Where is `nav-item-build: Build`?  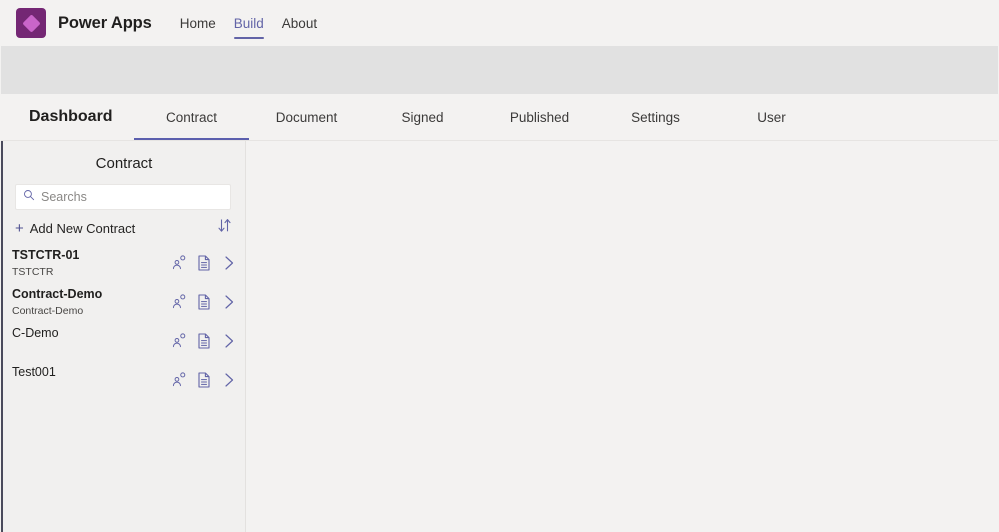 nav-item-build: Build is located at coordinates (249, 23).